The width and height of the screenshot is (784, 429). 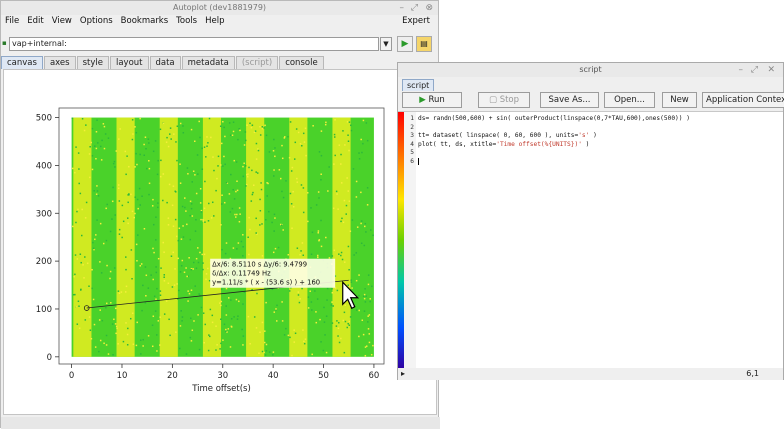 What do you see at coordinates (194, 44) in the screenshot?
I see `uri-input: vap+internal:` at bounding box center [194, 44].